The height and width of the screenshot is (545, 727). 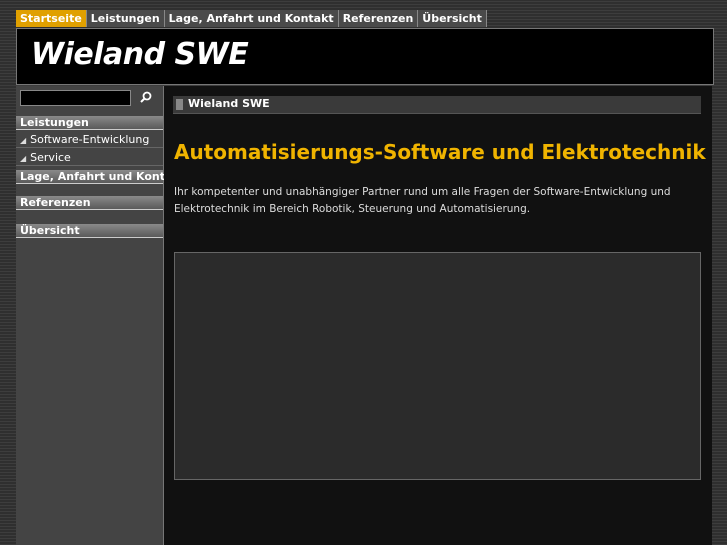 What do you see at coordinates (146, 98) in the screenshot?
I see `search-icon` at bounding box center [146, 98].